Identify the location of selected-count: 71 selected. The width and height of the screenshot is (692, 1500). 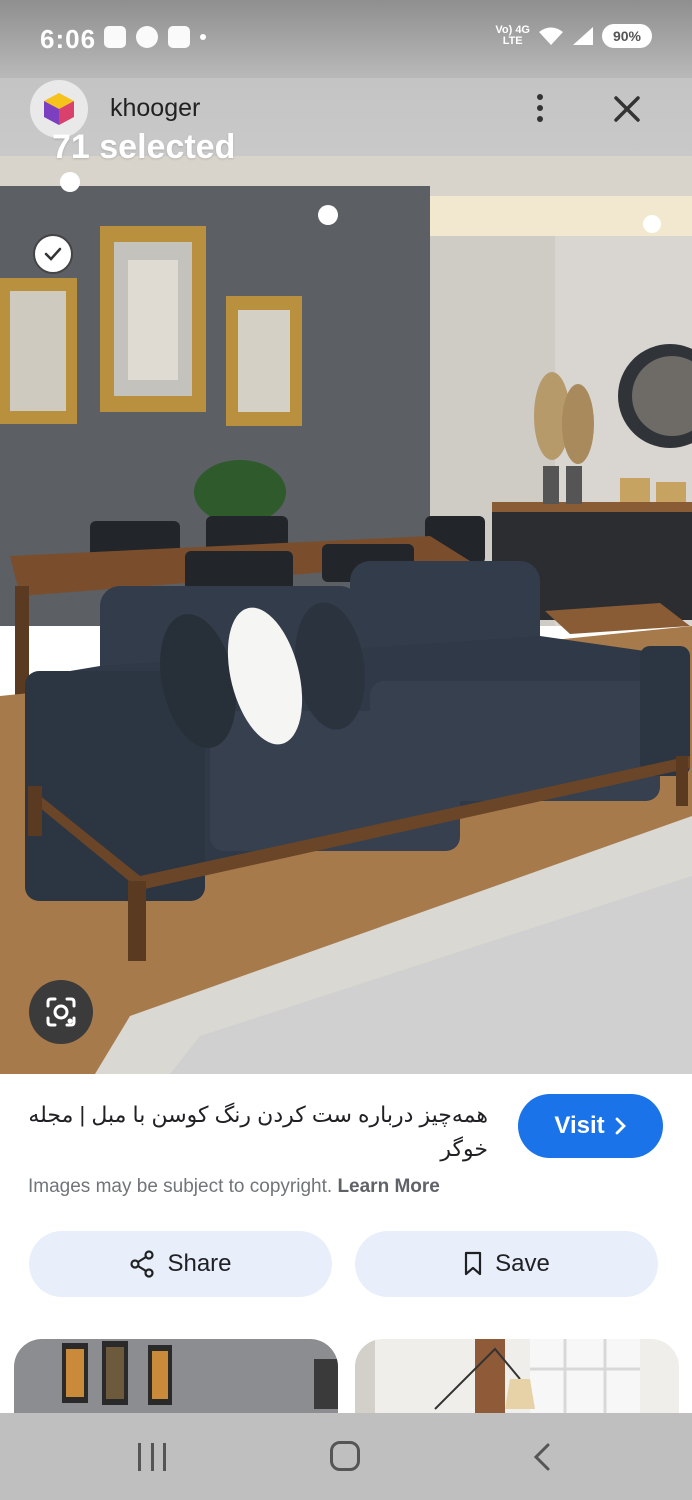
(144, 147).